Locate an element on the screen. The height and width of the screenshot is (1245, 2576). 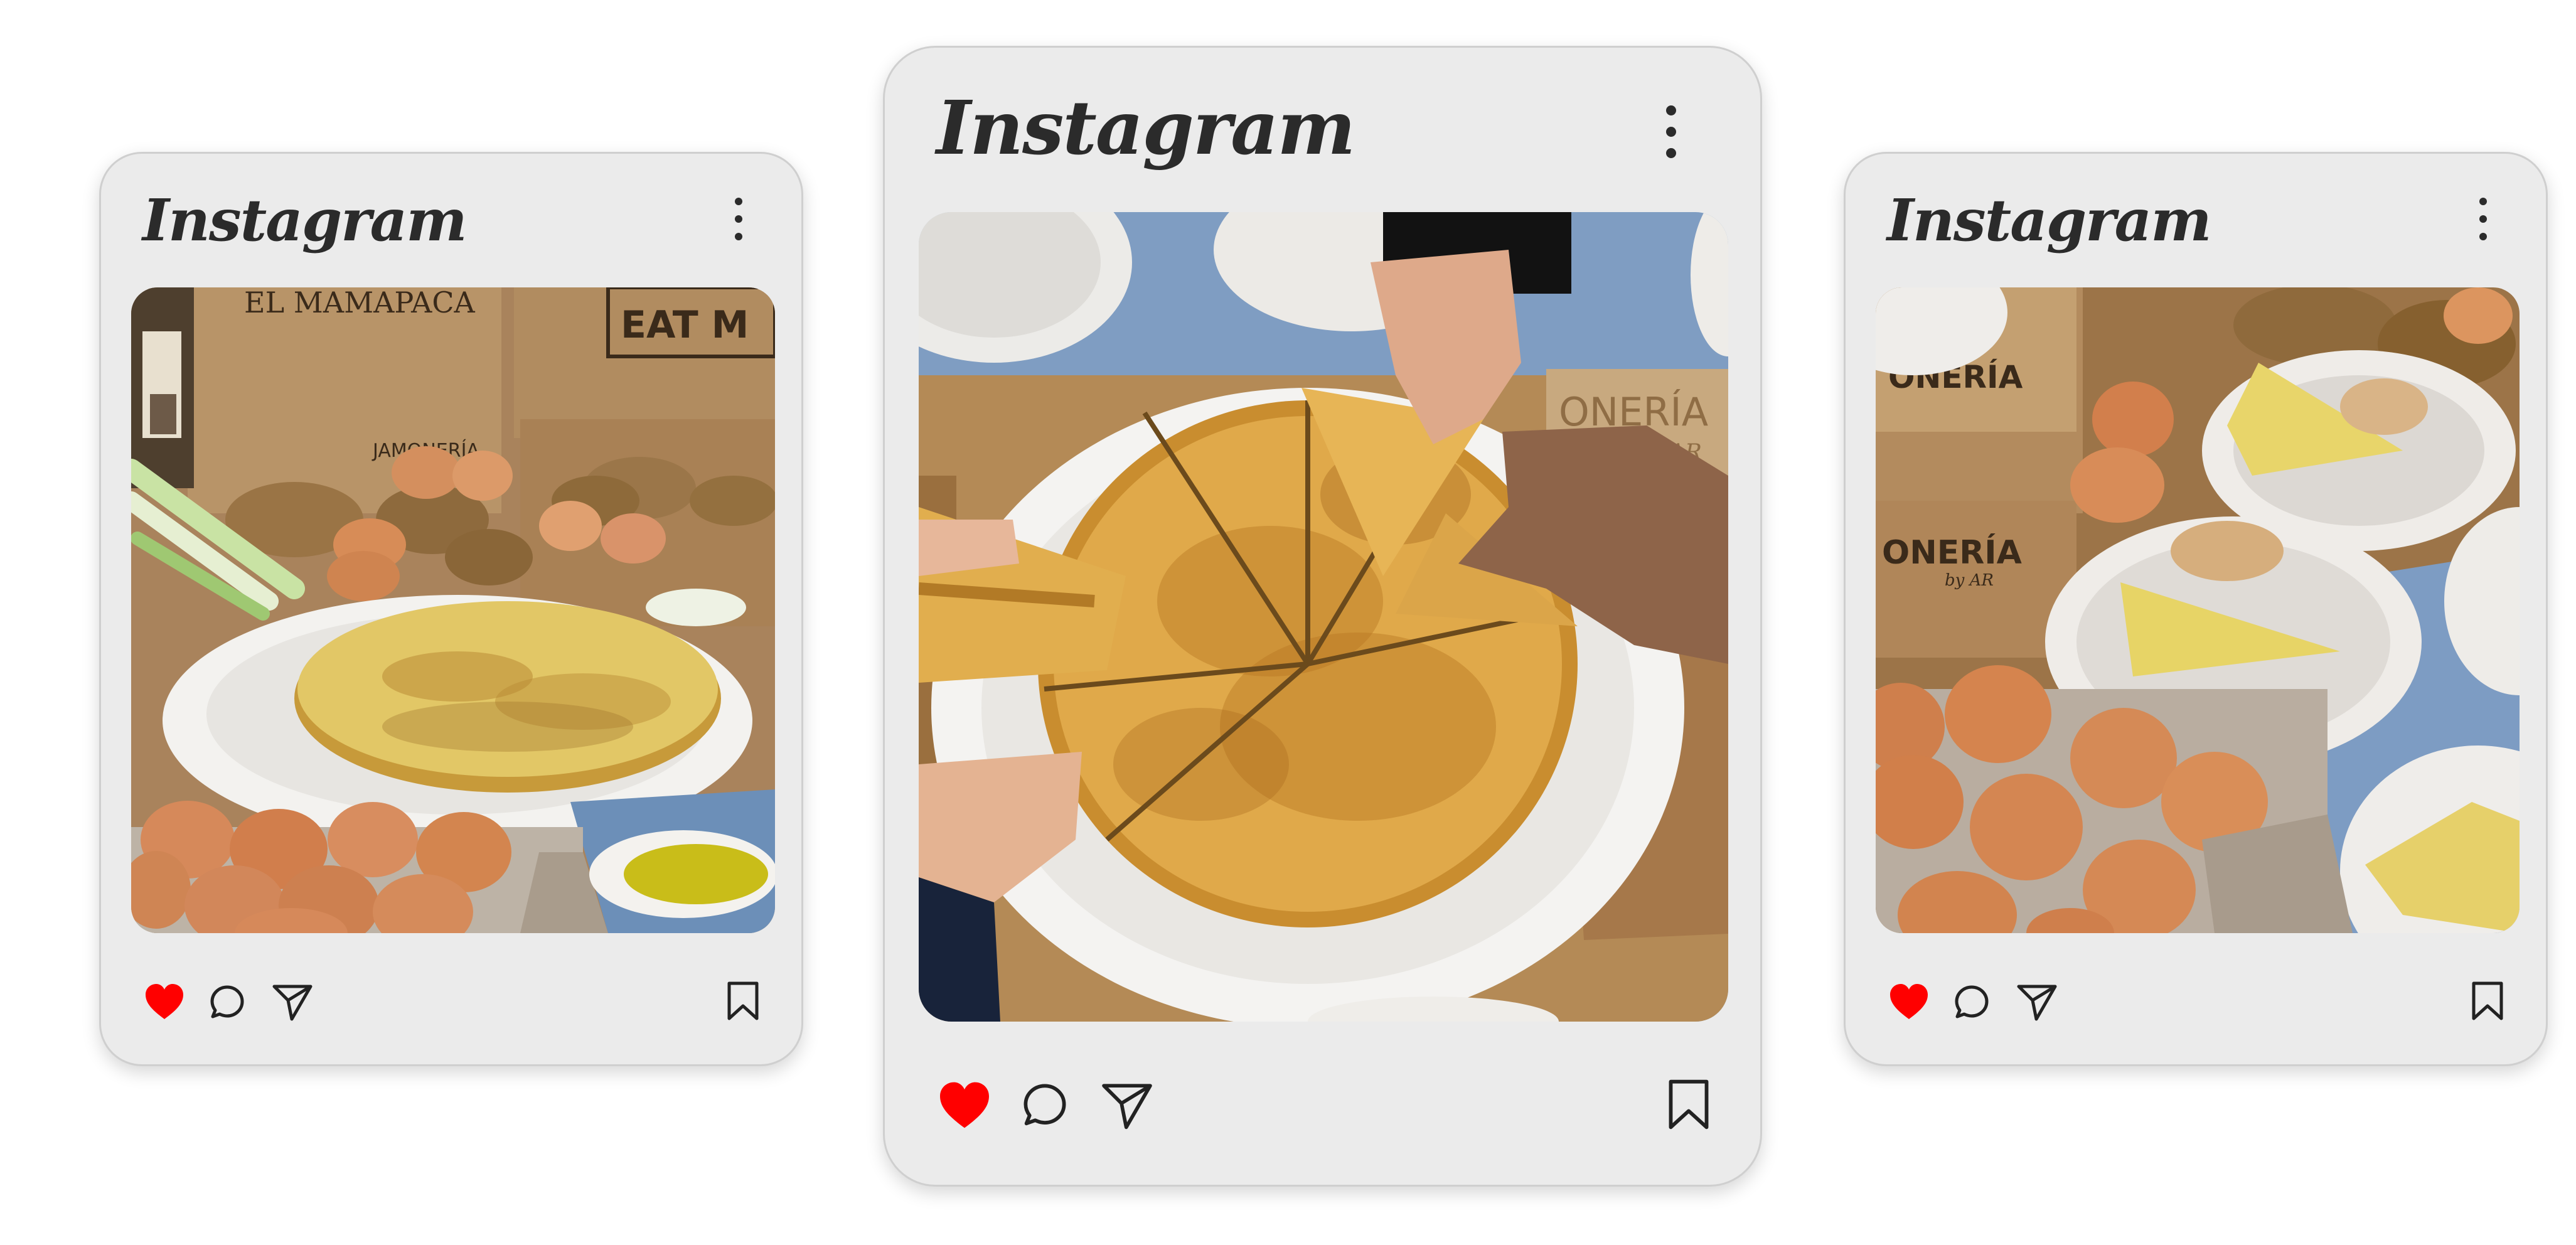
post-photo: EL MAMAPACA EAT M JAMONERÍA is located at coordinates (453, 610).